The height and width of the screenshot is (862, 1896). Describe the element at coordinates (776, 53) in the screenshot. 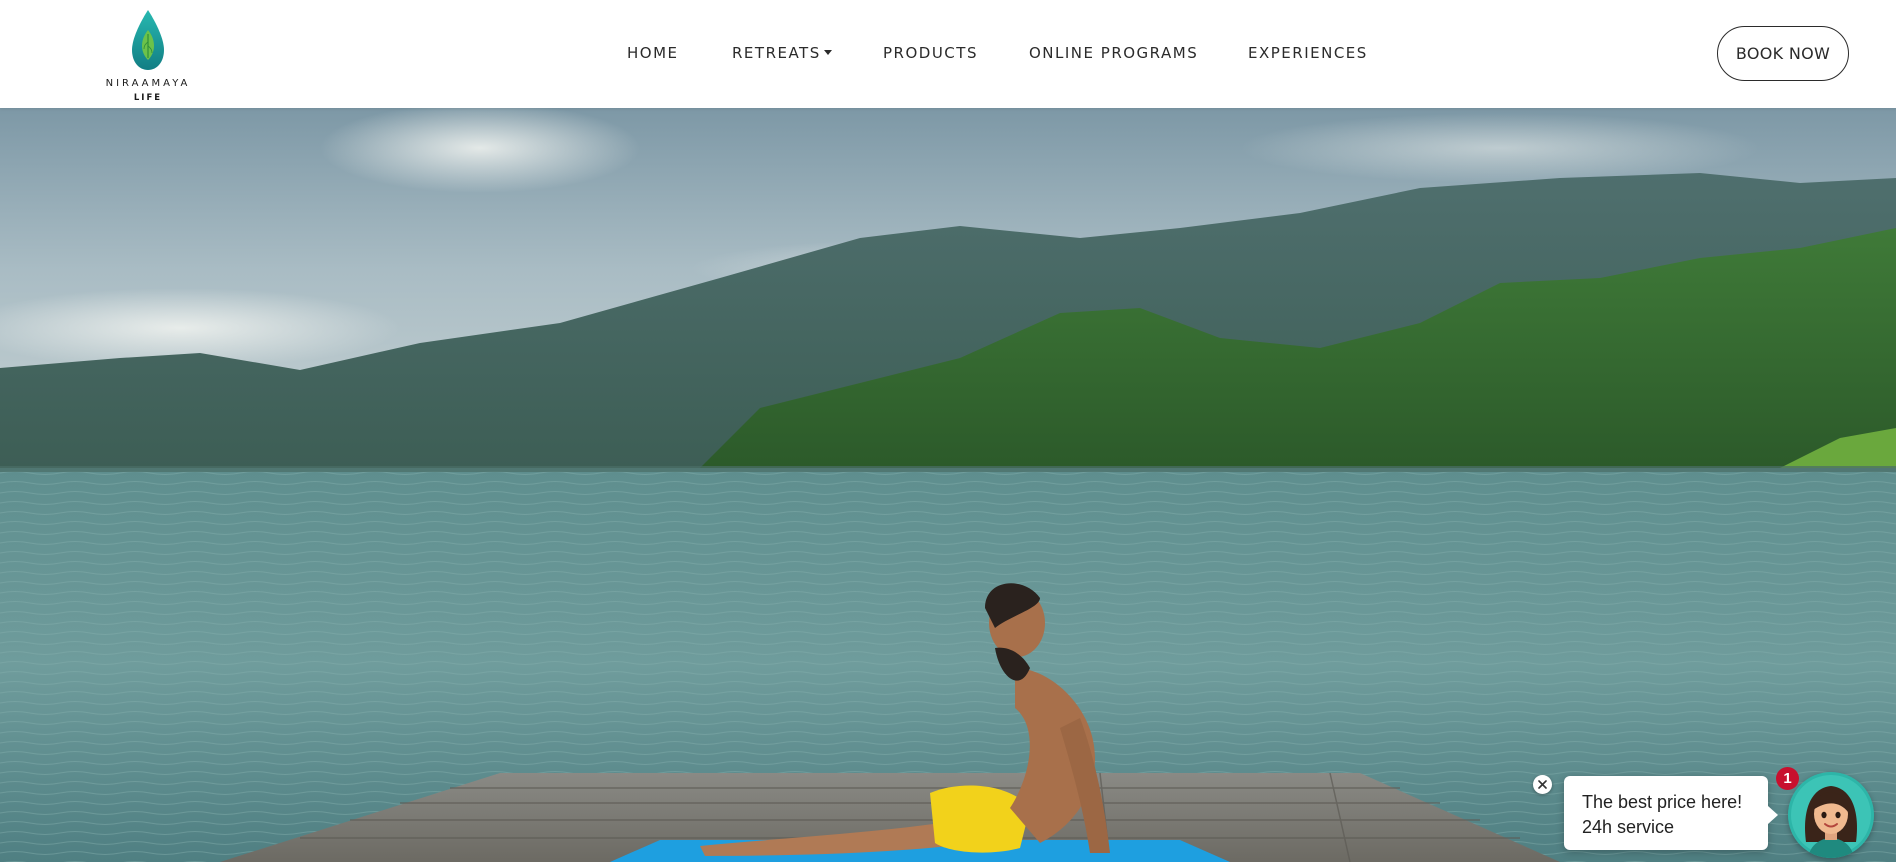

I see `nav-item-label: RETREATS` at that location.